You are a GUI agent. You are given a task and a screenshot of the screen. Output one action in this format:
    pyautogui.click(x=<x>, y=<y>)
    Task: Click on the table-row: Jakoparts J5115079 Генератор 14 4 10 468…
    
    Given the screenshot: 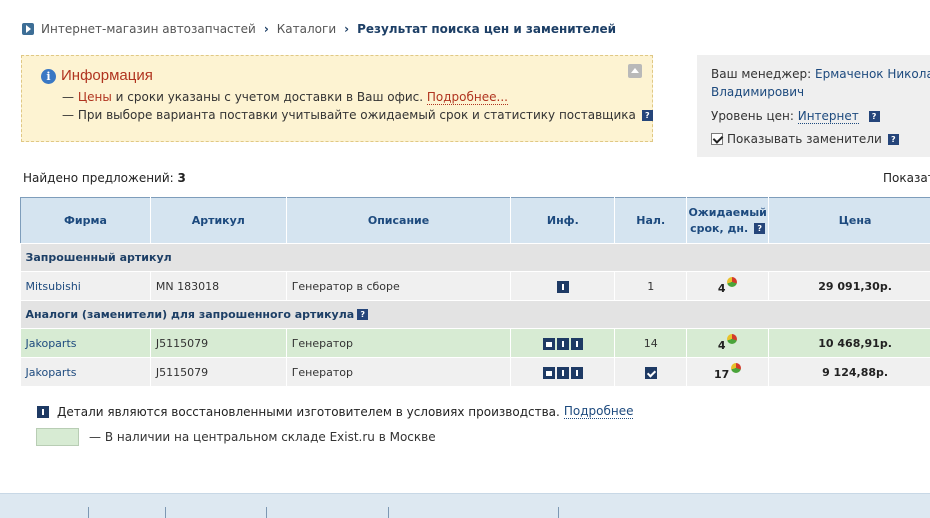 What is the action you would take?
    pyautogui.click(x=475, y=343)
    